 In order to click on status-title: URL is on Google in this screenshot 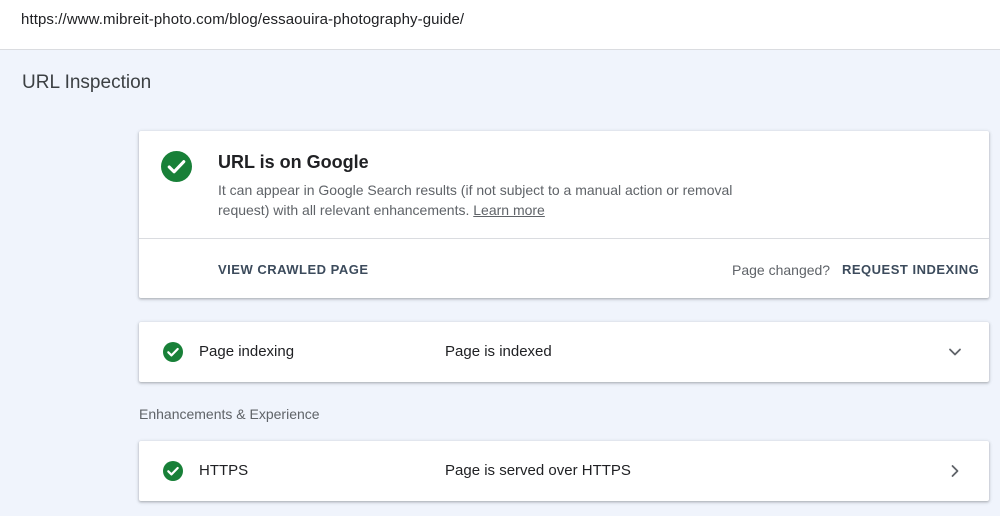, I will do `click(293, 162)`.